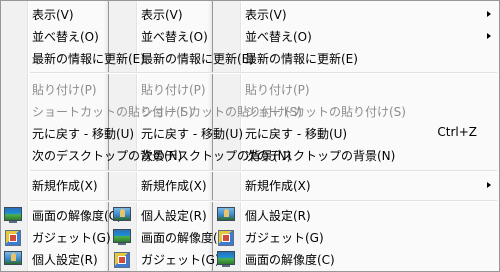 This screenshot has height=272, width=500. What do you see at coordinates (356, 237) in the screenshot?
I see `menu-item-gadgets: ガジェット(G)` at bounding box center [356, 237].